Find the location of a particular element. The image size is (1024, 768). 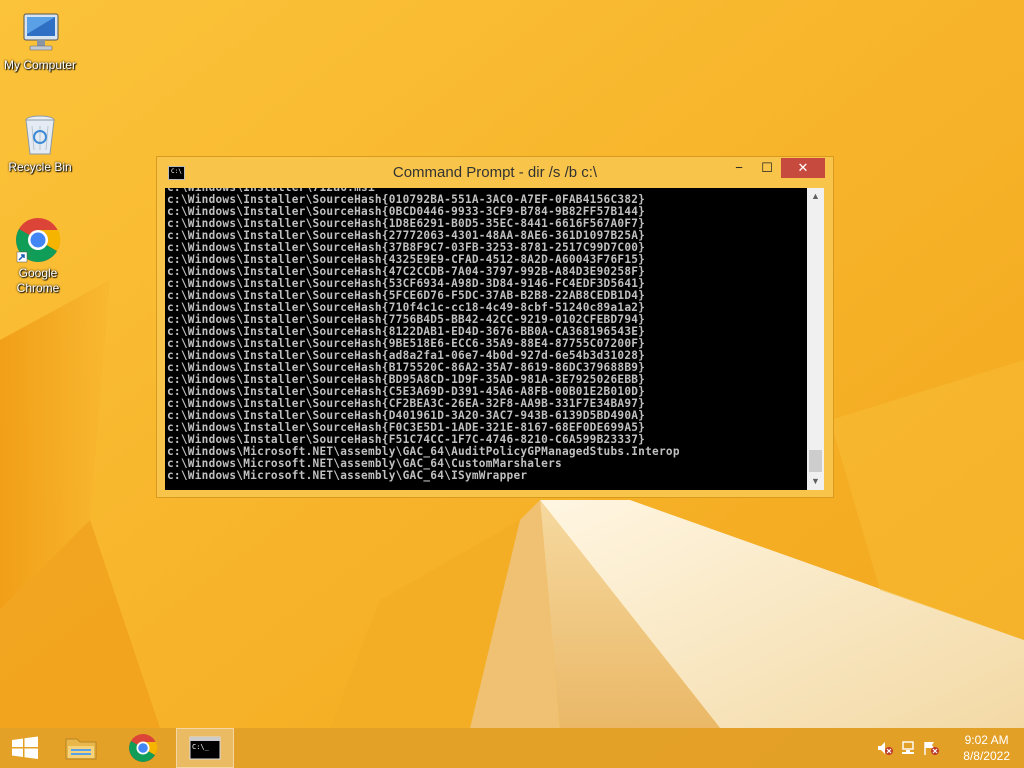

scroll-thumb is located at coordinates (815, 461).